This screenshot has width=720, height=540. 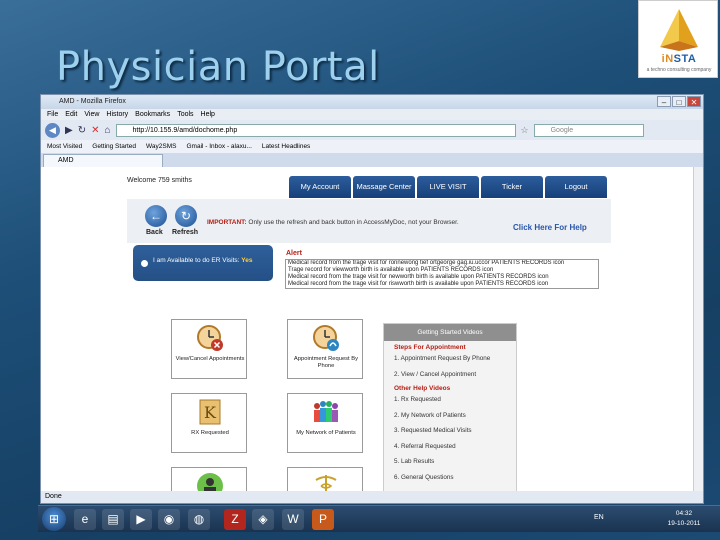 I want to click on forward-arrow-icon: ▶, so click(x=69, y=130).